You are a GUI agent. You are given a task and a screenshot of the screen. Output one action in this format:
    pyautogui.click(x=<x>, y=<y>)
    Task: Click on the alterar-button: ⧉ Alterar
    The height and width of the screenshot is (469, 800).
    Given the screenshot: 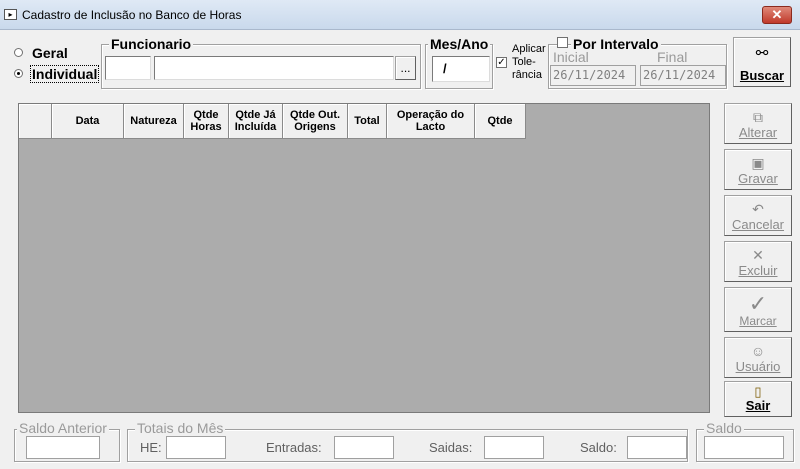 What is the action you would take?
    pyautogui.click(x=758, y=123)
    